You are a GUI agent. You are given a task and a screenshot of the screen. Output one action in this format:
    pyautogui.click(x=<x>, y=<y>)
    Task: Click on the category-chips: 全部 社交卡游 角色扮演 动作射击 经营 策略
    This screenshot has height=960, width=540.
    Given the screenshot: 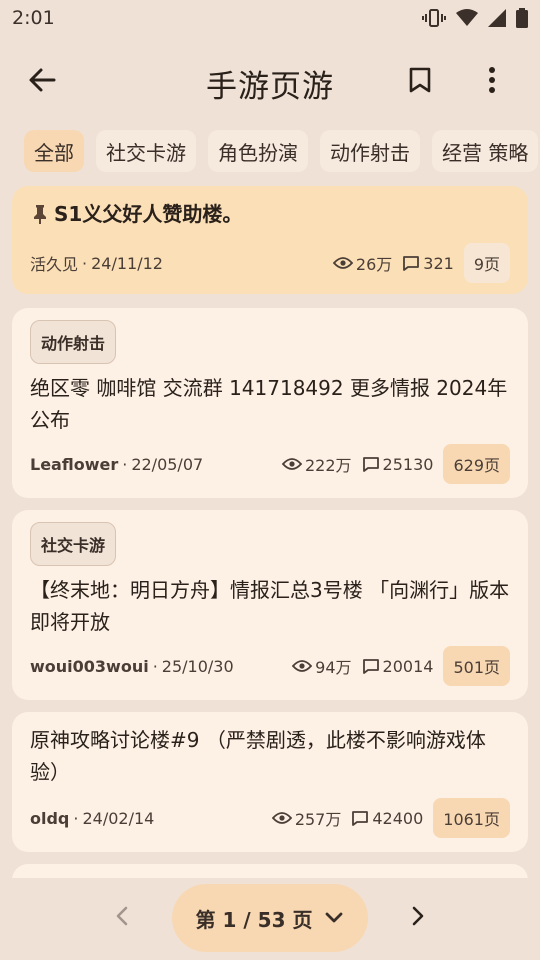 What is the action you would take?
    pyautogui.click(x=282, y=151)
    